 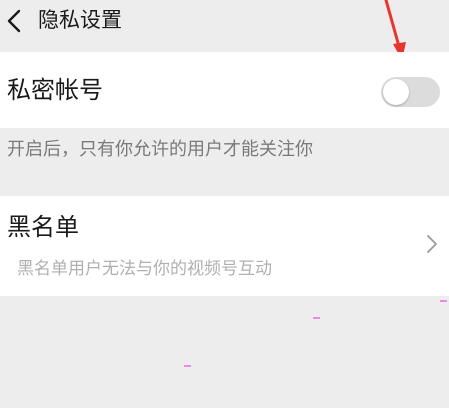 I want to click on chevron-right-icon, so click(x=432, y=244).